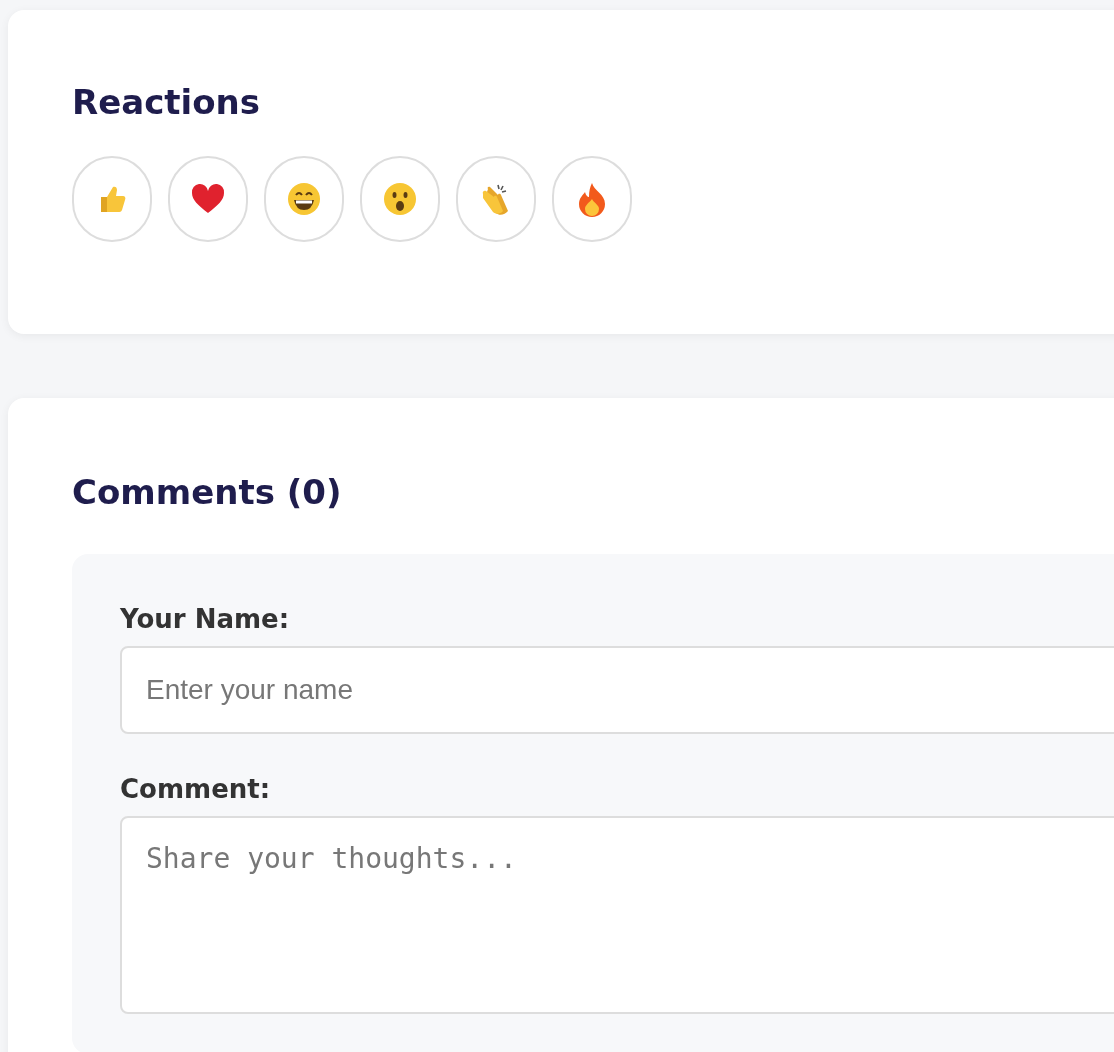 The width and height of the screenshot is (1114, 1052). Describe the element at coordinates (208, 199) in the screenshot. I see `heart-icon` at that location.